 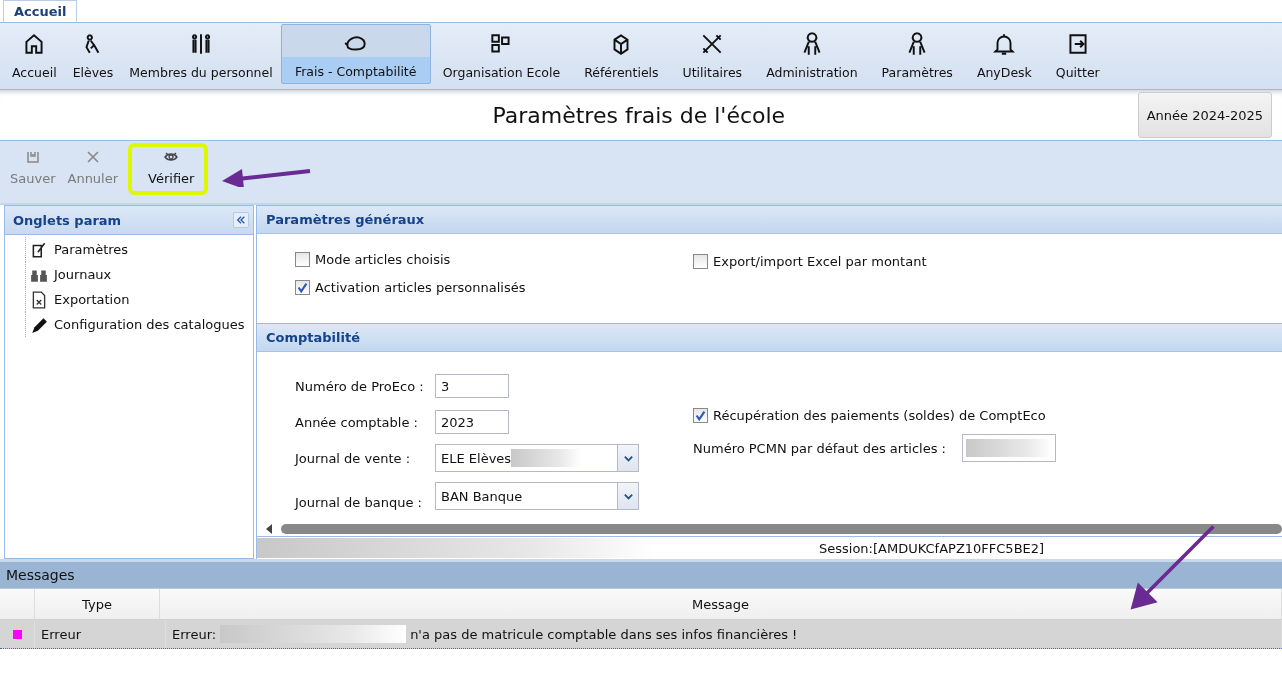 I want to click on field-label: Numéro de ProEco :, so click(x=360, y=386).